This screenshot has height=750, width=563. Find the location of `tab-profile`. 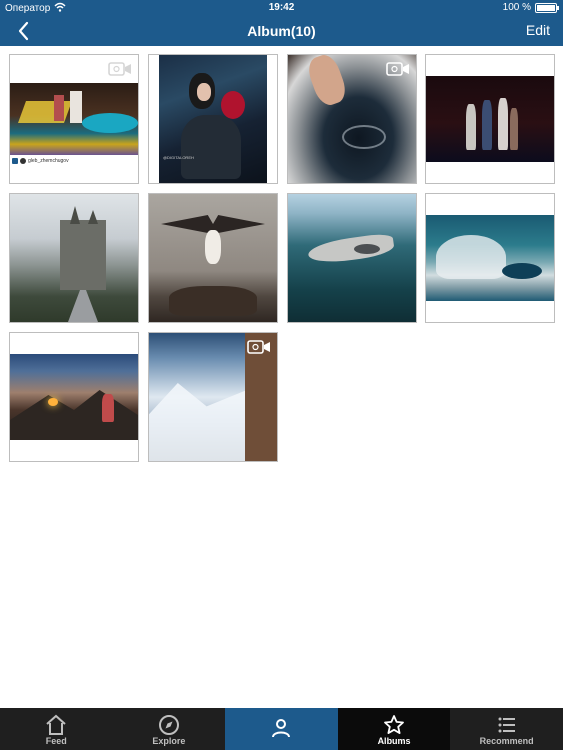

tab-profile is located at coordinates (281, 729).